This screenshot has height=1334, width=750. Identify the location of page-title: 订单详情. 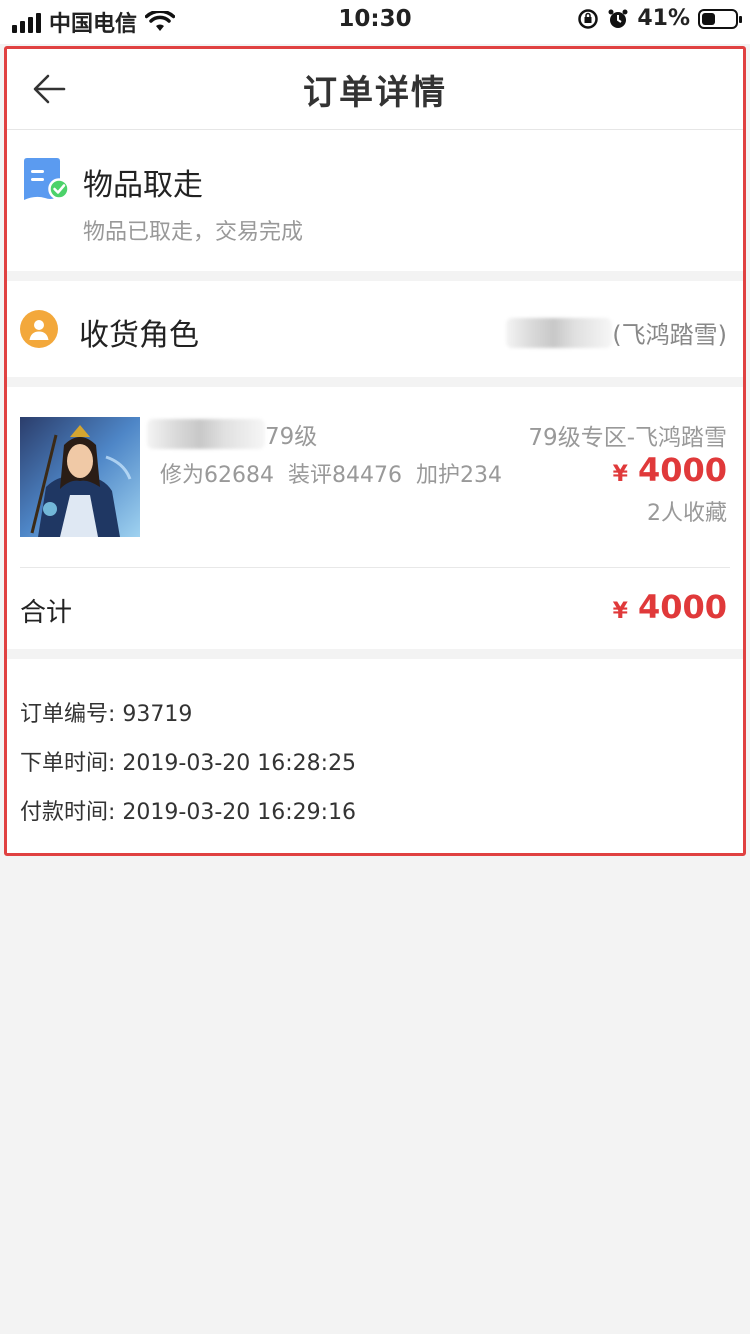
(375, 93).